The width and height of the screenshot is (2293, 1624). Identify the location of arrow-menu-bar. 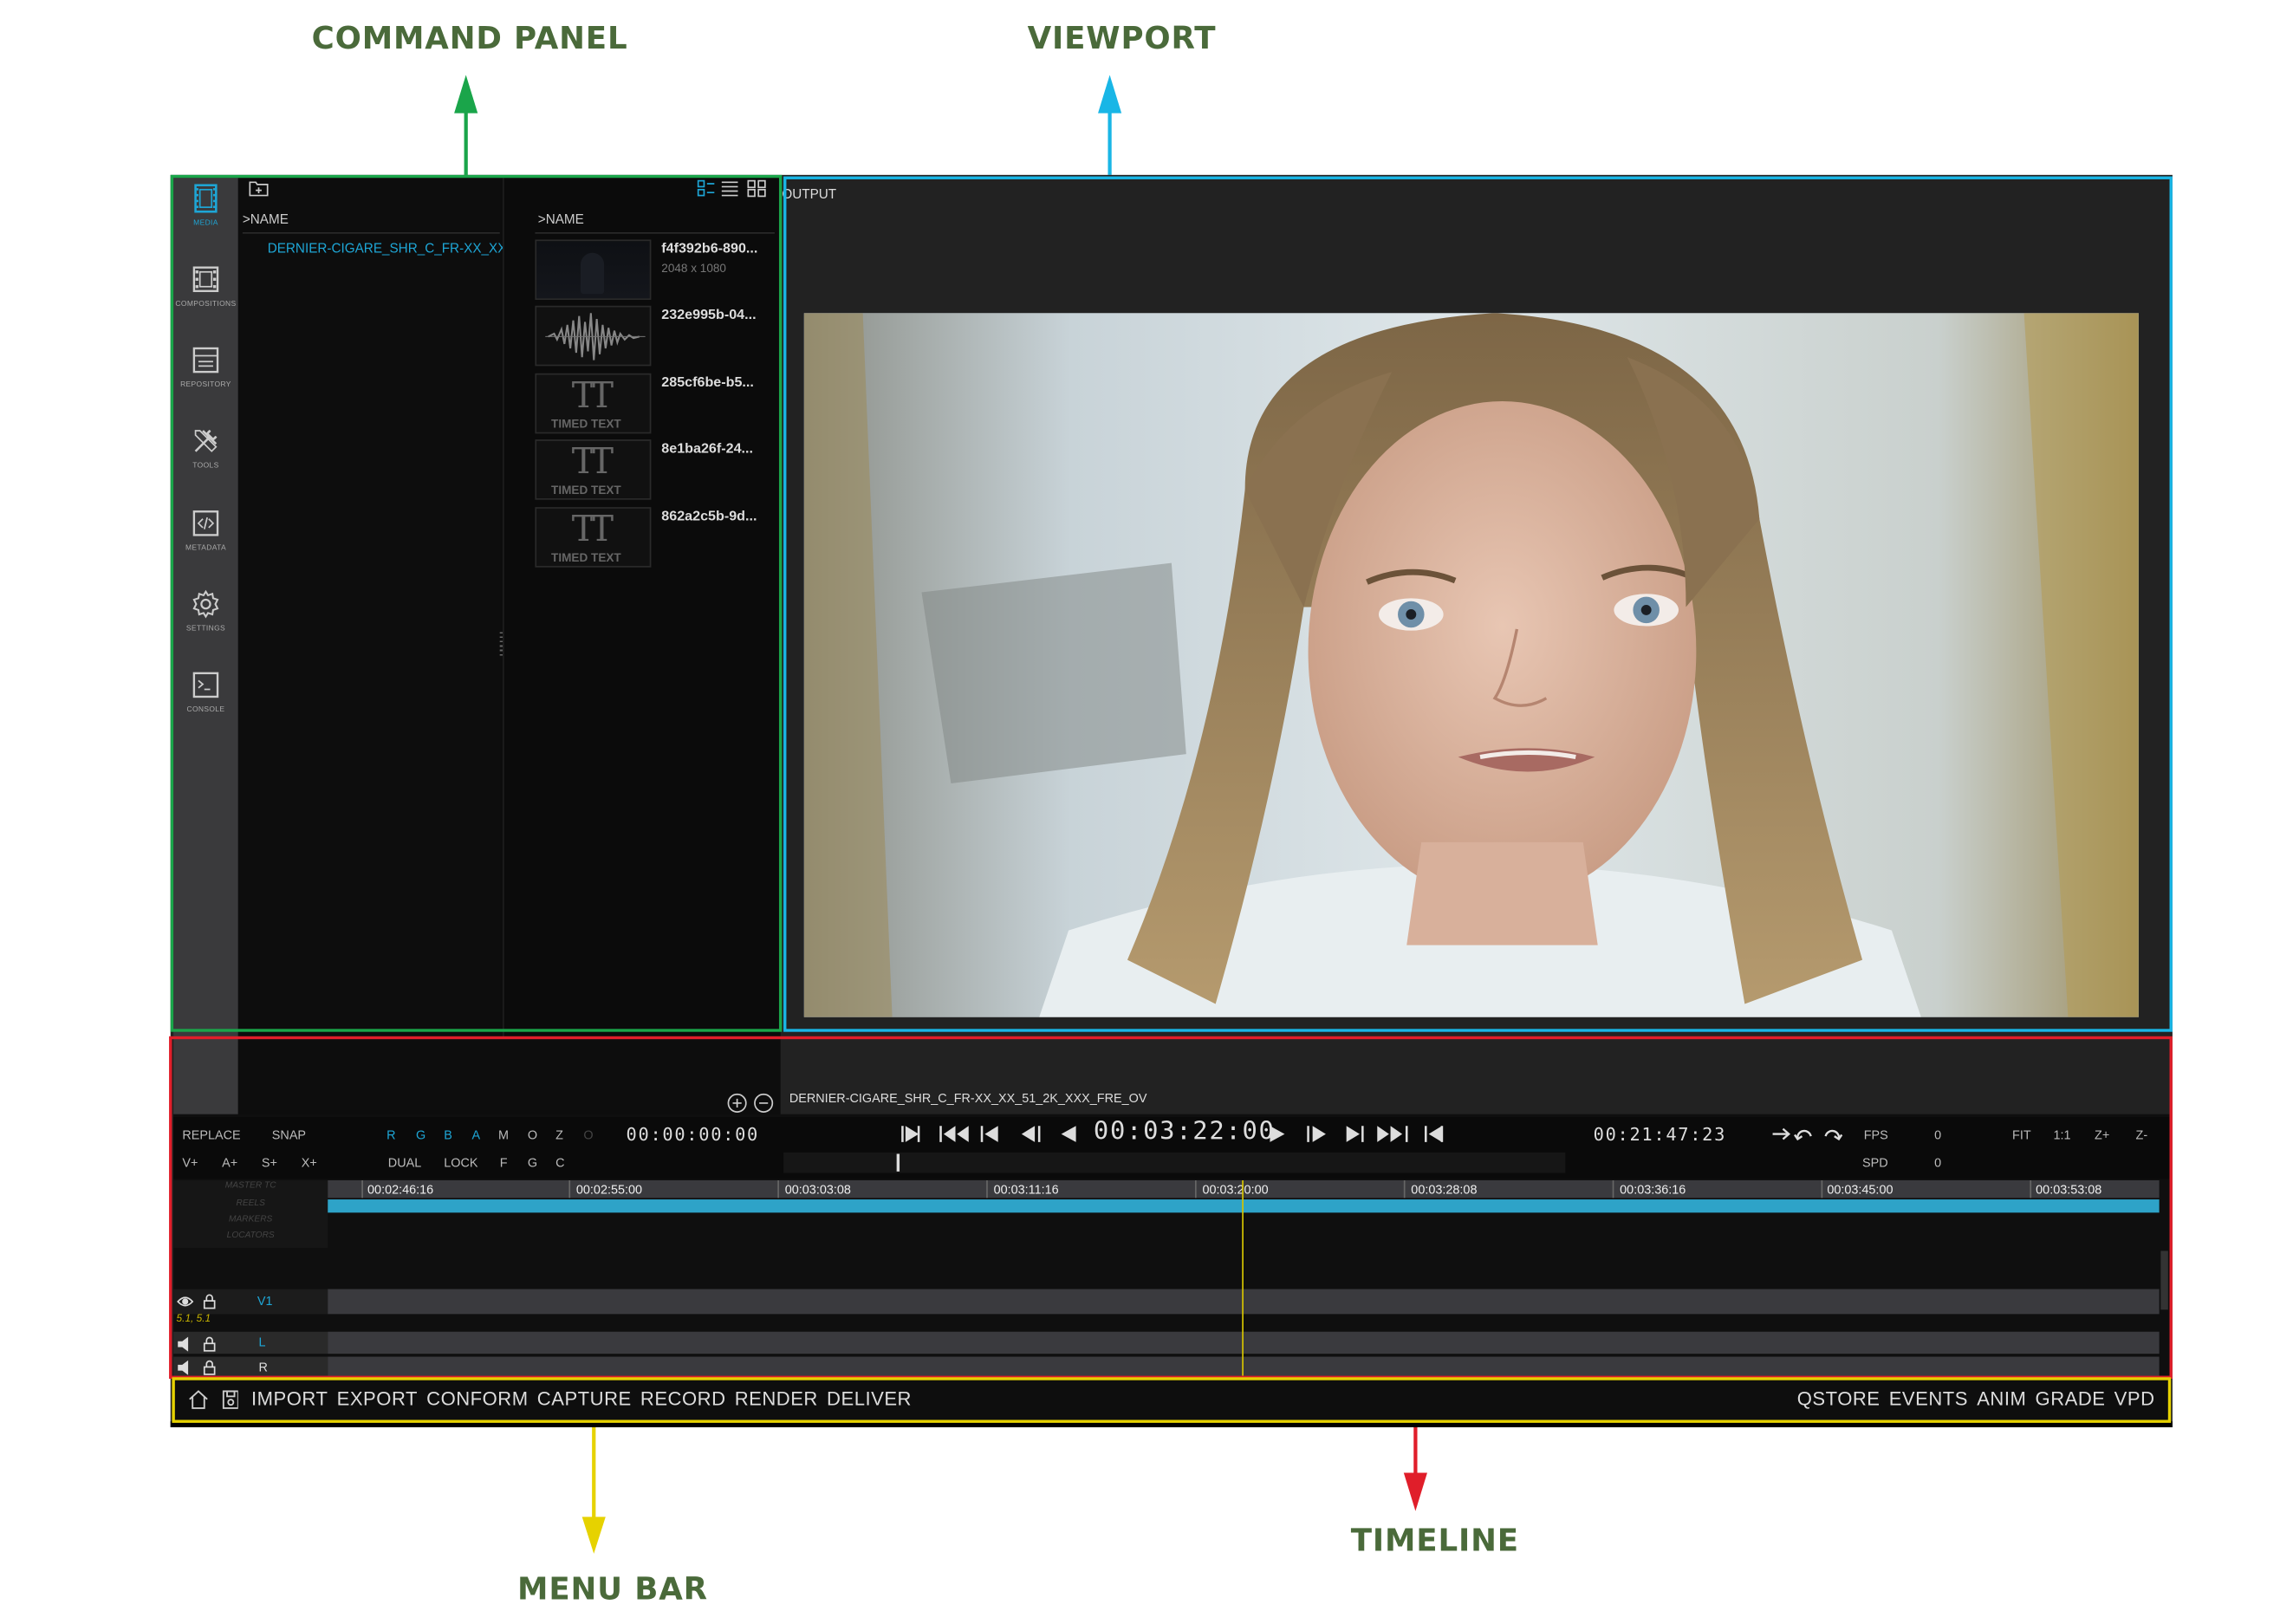
(593, 1488).